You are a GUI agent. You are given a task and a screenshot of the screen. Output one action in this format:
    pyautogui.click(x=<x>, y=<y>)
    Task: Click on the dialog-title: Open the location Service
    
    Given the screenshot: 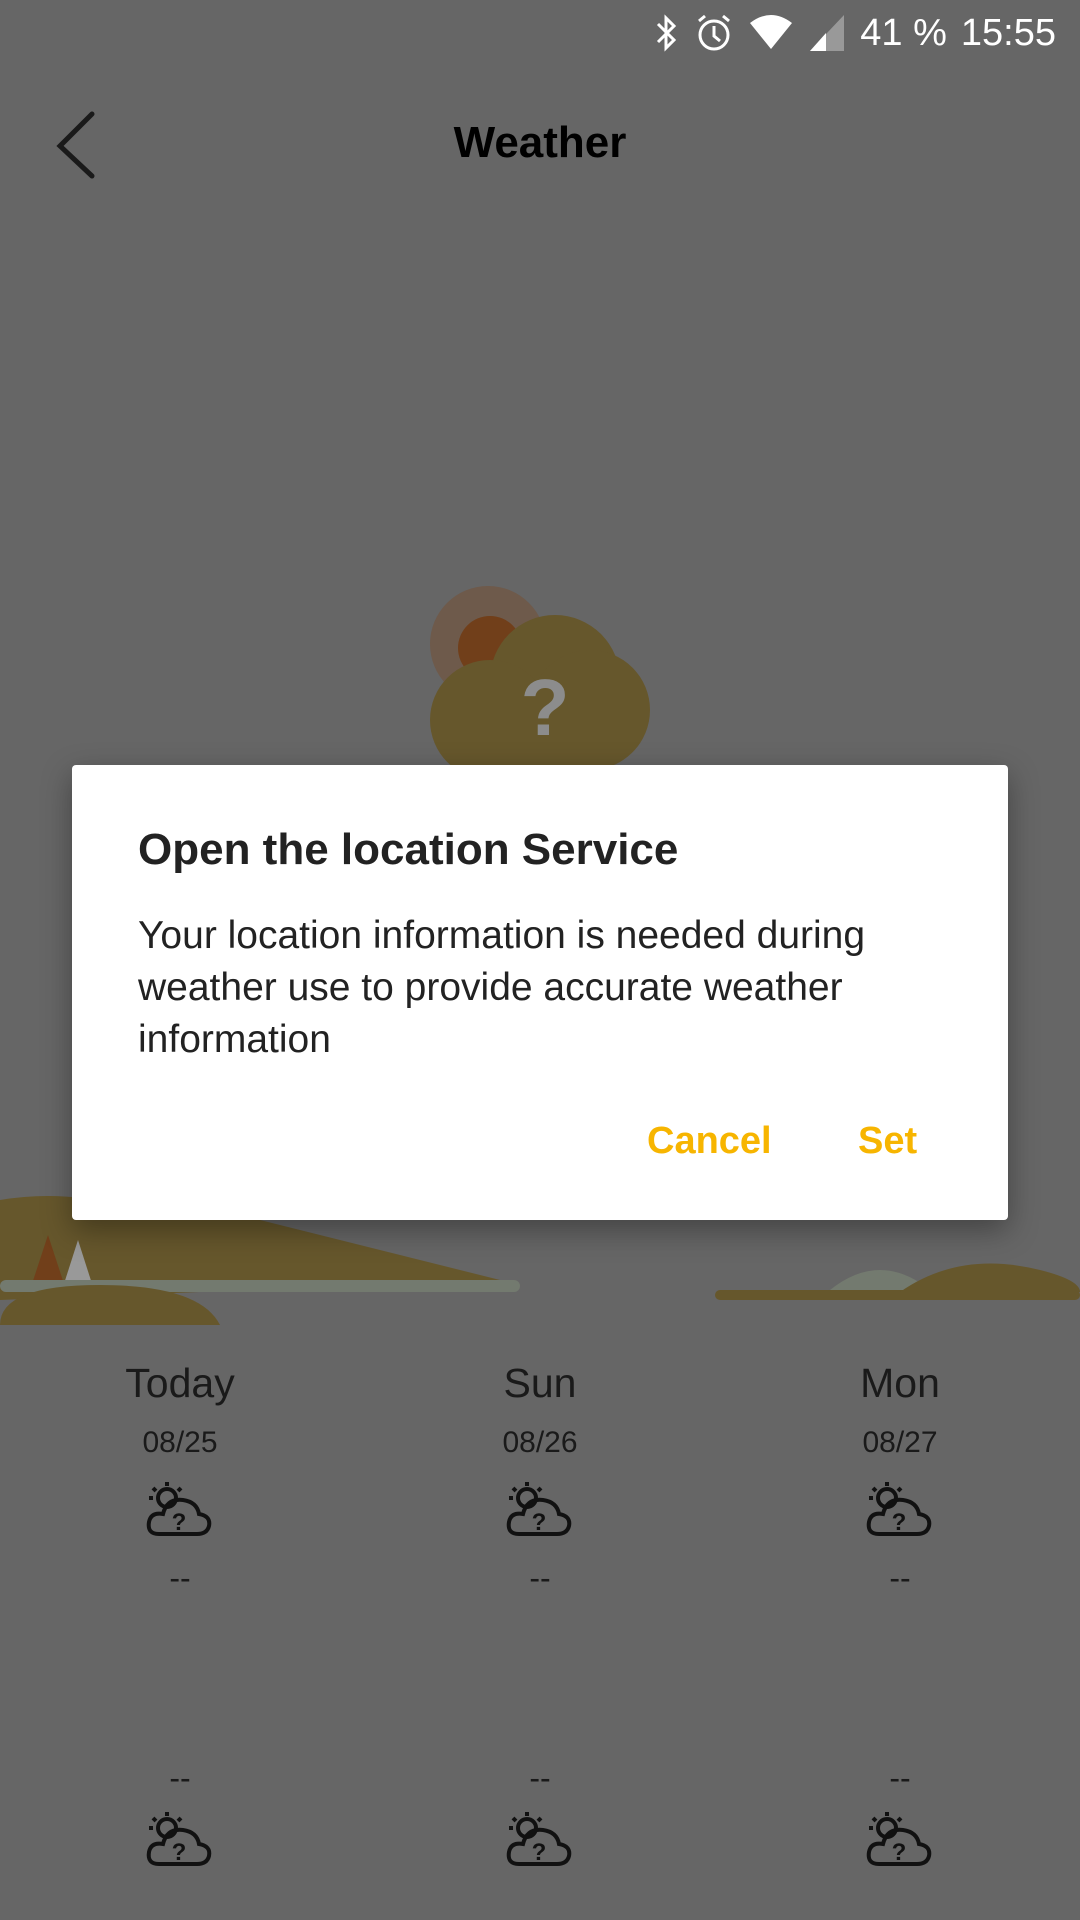 What is the action you would take?
    pyautogui.click(x=408, y=849)
    